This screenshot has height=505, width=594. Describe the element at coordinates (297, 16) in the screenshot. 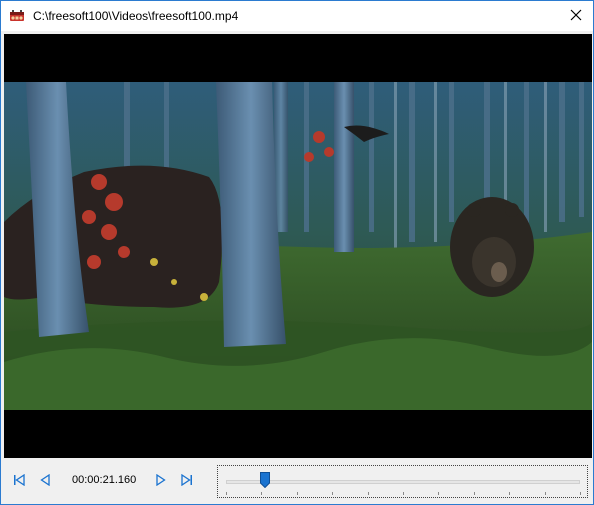

I see `title-bar: C:\freesoft100\Videos\freesoft100.mp4` at that location.